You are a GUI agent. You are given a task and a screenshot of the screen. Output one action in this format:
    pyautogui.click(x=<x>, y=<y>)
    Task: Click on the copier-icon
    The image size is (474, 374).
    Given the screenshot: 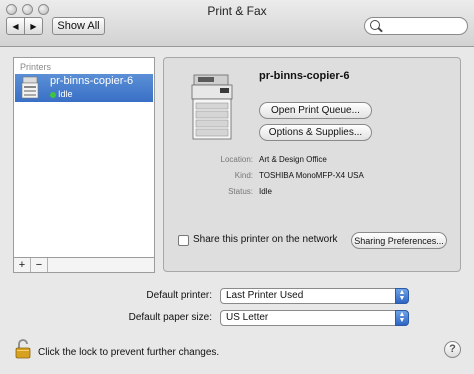 What is the action you would take?
    pyautogui.click(x=212, y=107)
    